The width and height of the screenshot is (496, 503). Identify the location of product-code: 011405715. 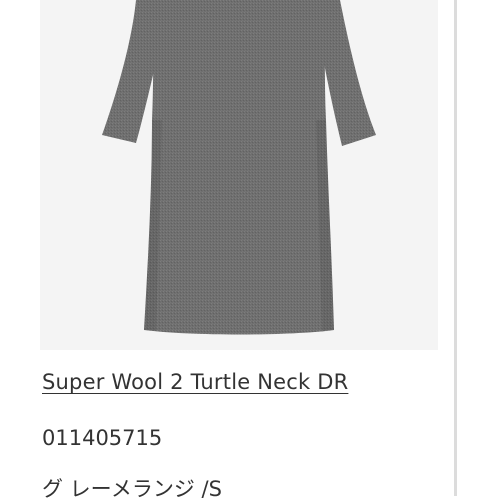
(102, 438).